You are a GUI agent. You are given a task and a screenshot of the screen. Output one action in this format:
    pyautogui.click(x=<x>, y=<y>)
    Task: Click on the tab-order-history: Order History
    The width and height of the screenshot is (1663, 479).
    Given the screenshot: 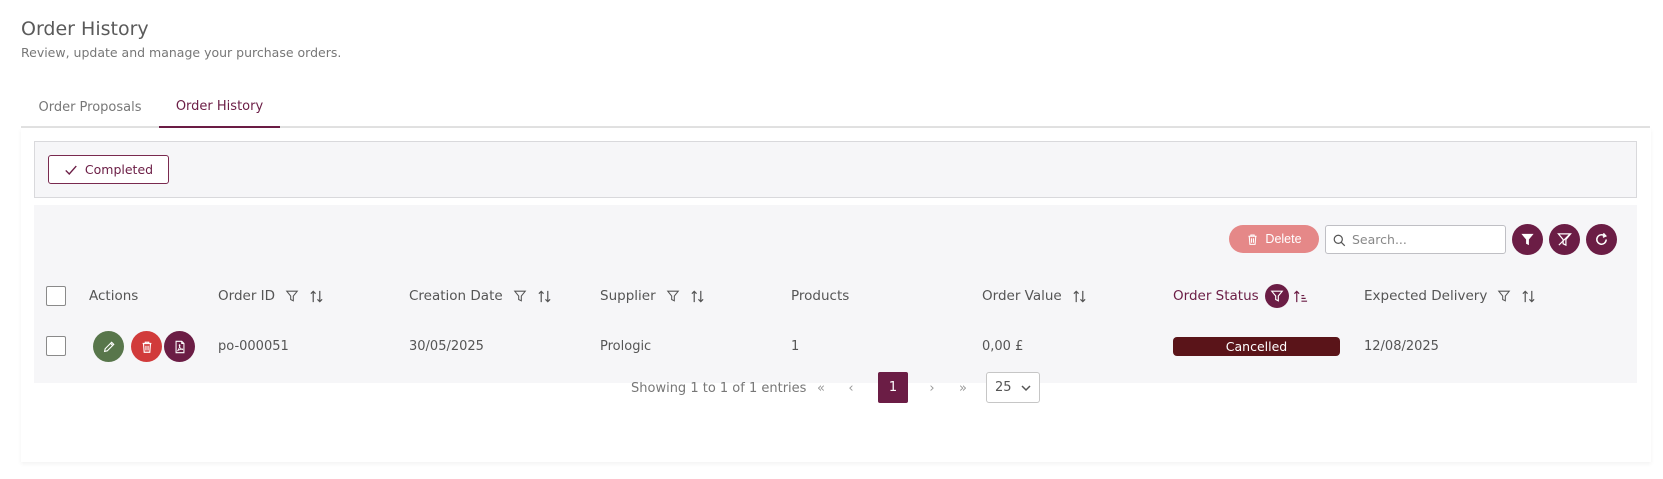 What is the action you would take?
    pyautogui.click(x=219, y=107)
    